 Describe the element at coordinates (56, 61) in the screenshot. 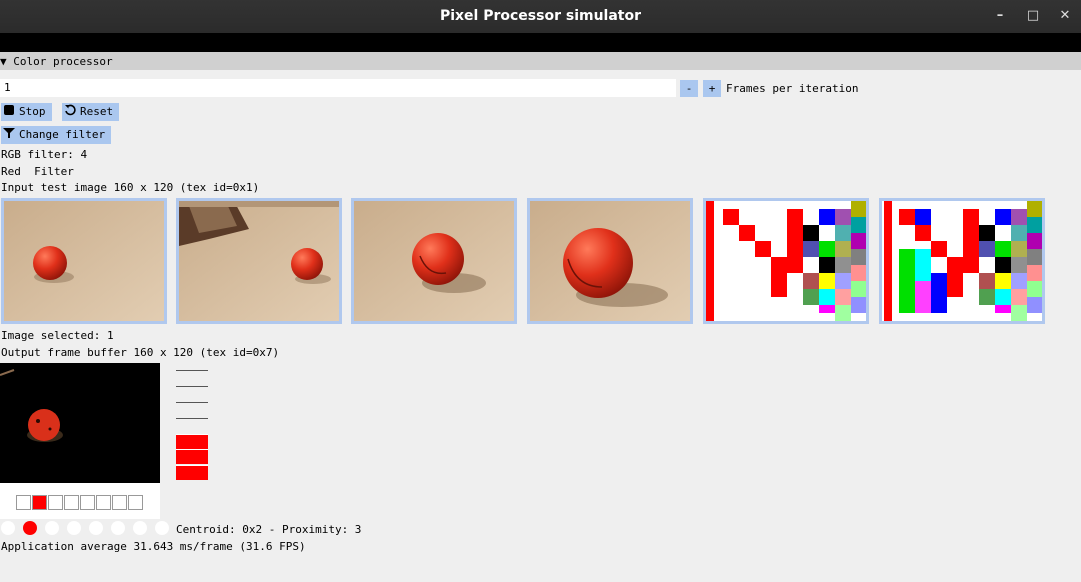

I see `section-label: ▼ Color processor` at that location.